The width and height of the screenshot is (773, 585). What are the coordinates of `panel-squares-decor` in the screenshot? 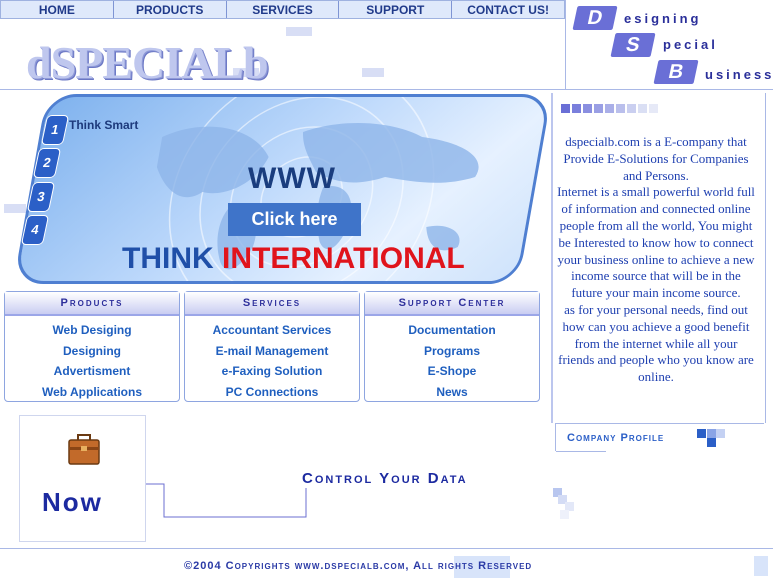 It's located at (611, 110).